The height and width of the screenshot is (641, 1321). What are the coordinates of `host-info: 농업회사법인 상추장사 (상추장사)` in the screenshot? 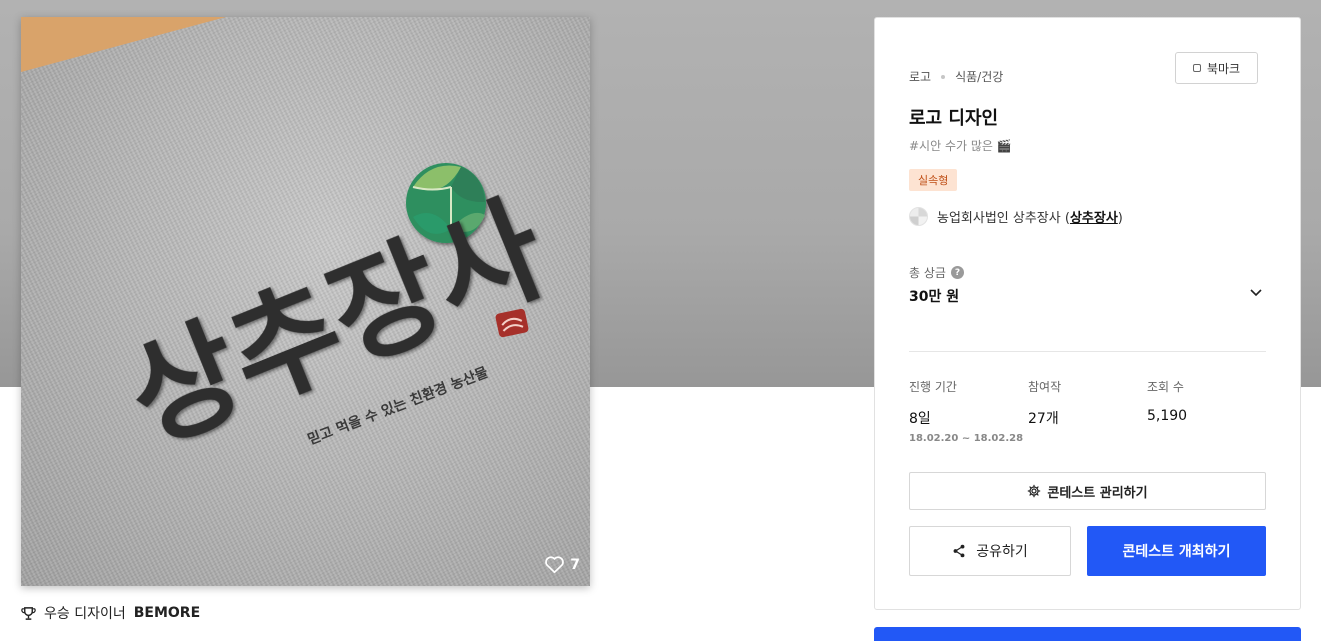 It's located at (1016, 216).